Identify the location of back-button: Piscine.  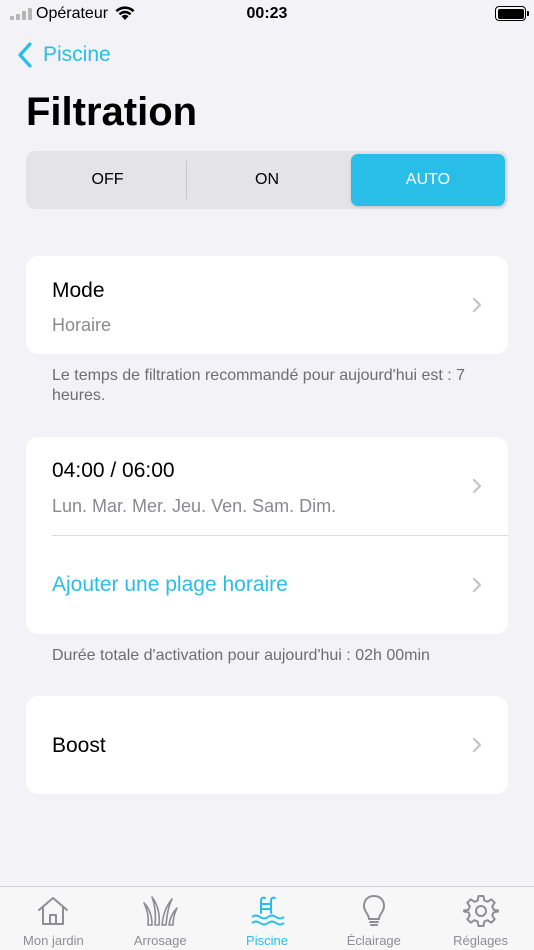
(63, 55).